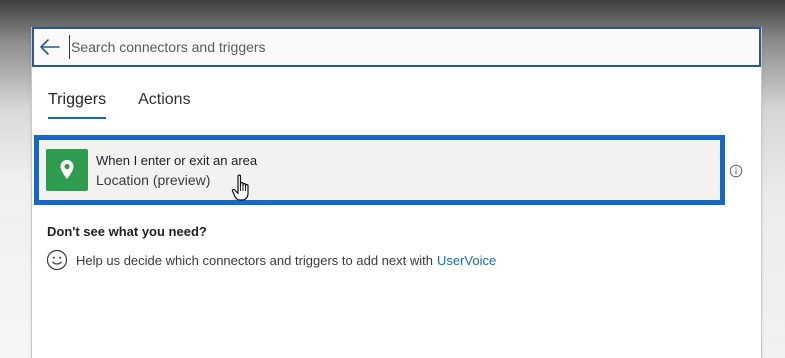  I want to click on info-icon, so click(736, 171).